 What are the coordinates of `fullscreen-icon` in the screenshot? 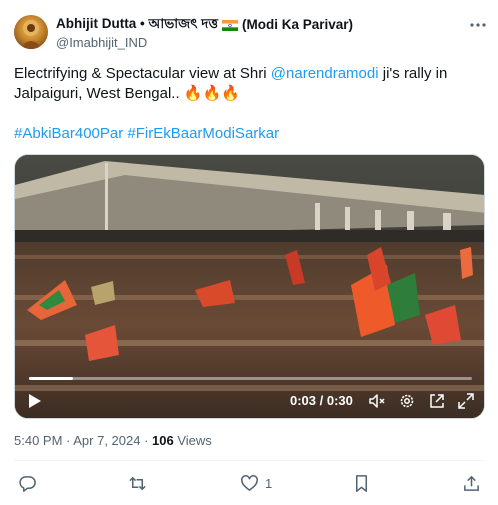 It's located at (466, 401).